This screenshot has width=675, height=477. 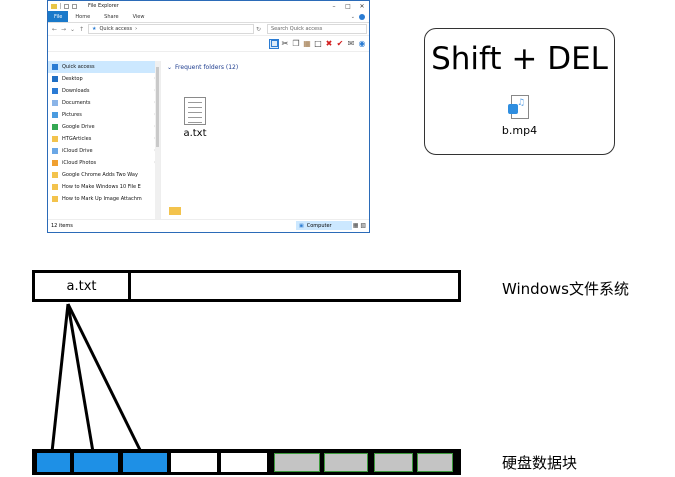 I want to click on pointer-lines, so click(x=96, y=378).